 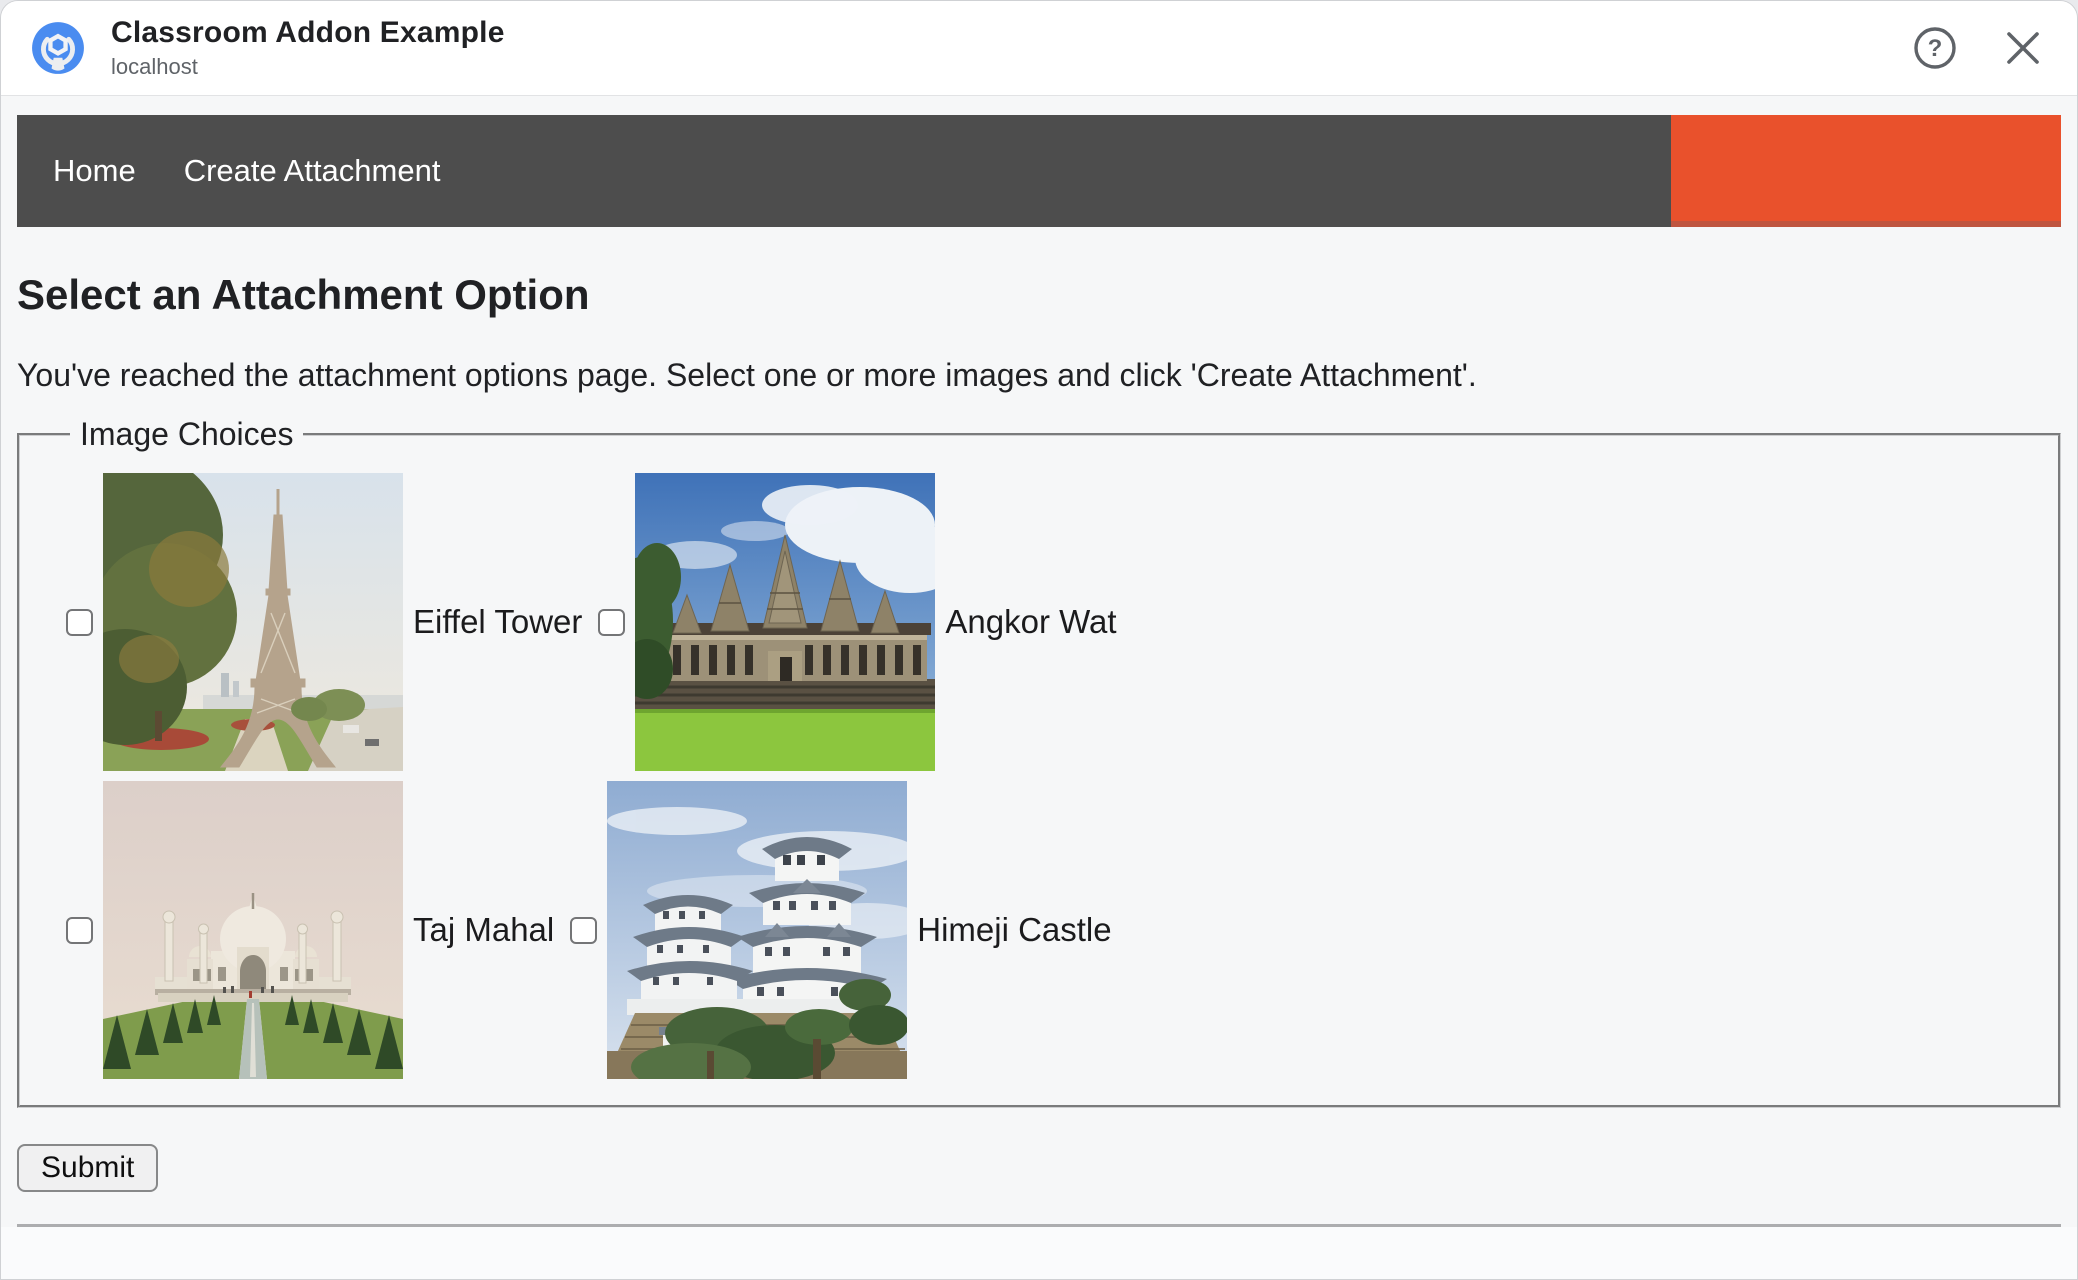 I want to click on taj-mahal-checkbox, so click(x=79, y=930).